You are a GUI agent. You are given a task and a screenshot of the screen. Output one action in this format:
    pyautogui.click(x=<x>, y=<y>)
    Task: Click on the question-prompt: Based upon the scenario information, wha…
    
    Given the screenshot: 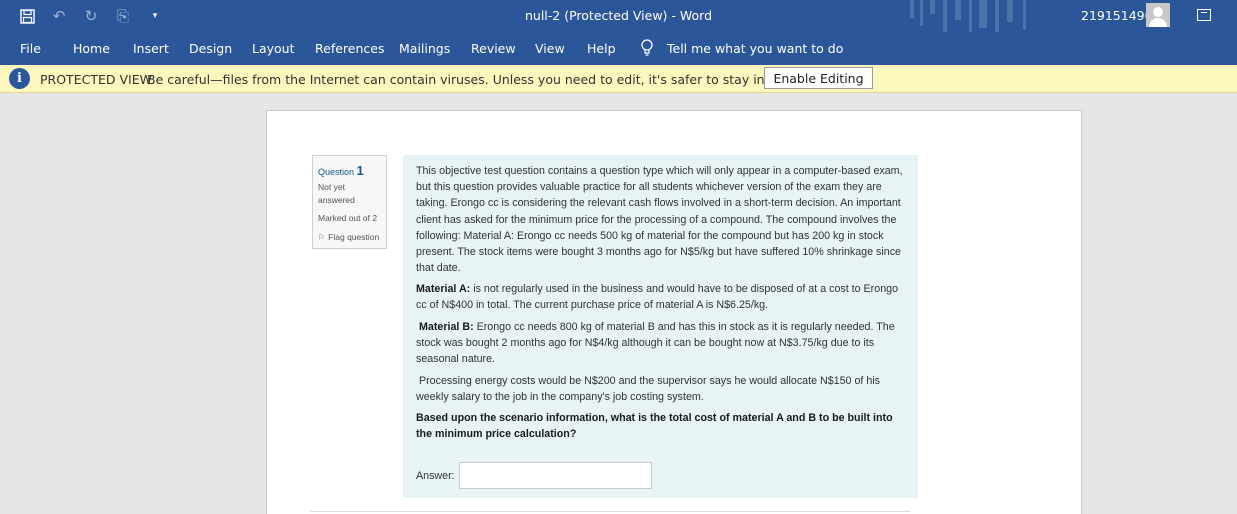 What is the action you would take?
    pyautogui.click(x=654, y=426)
    